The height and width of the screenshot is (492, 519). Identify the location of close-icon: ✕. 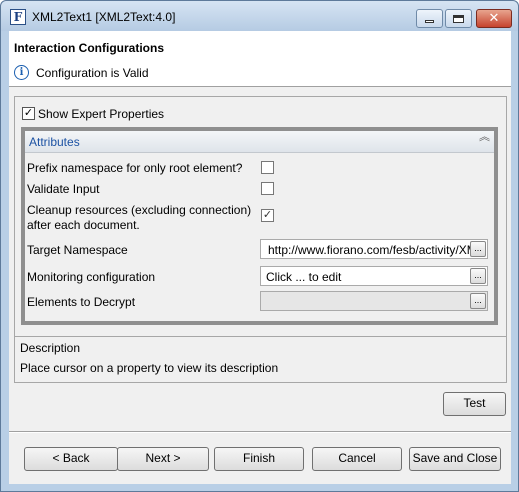
(494, 18).